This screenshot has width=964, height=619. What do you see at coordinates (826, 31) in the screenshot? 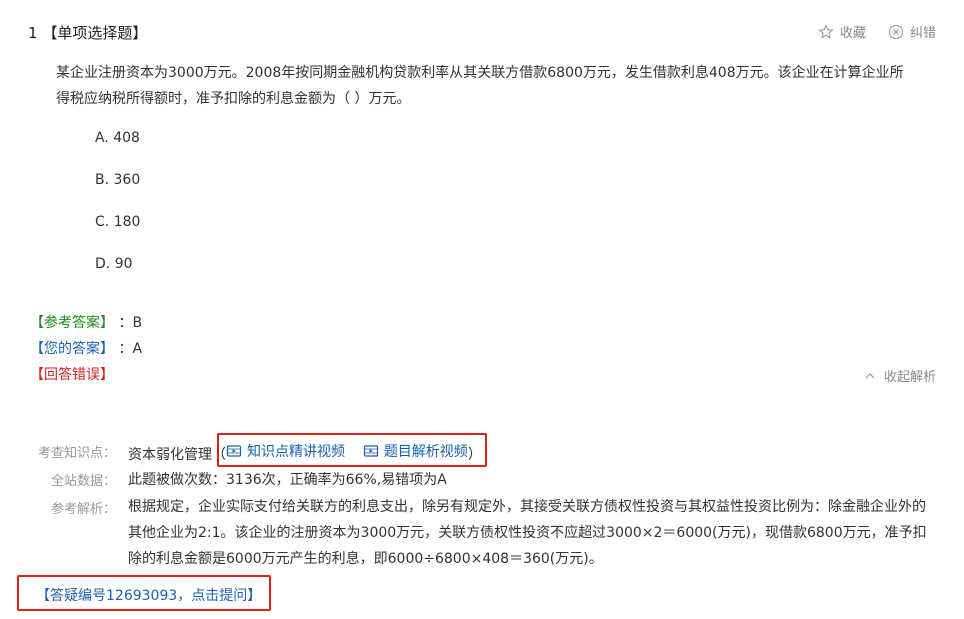
I see `star-icon` at bounding box center [826, 31].